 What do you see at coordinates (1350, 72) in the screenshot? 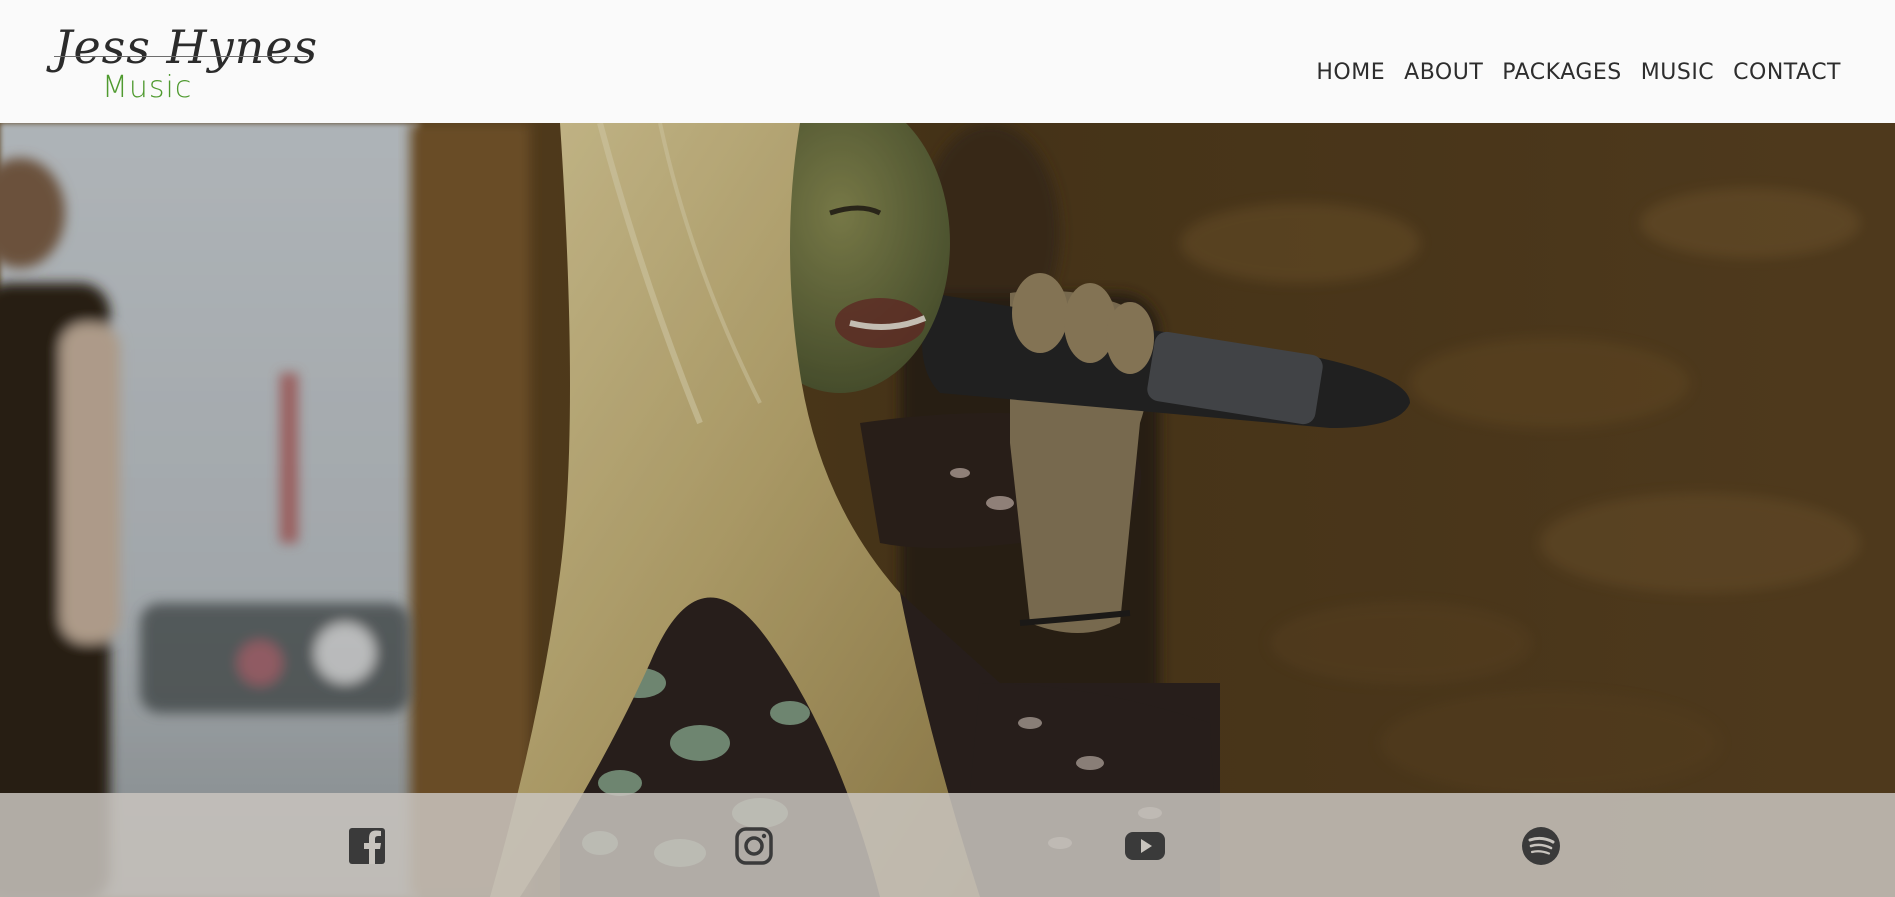
I see `nav-home: HOME` at bounding box center [1350, 72].